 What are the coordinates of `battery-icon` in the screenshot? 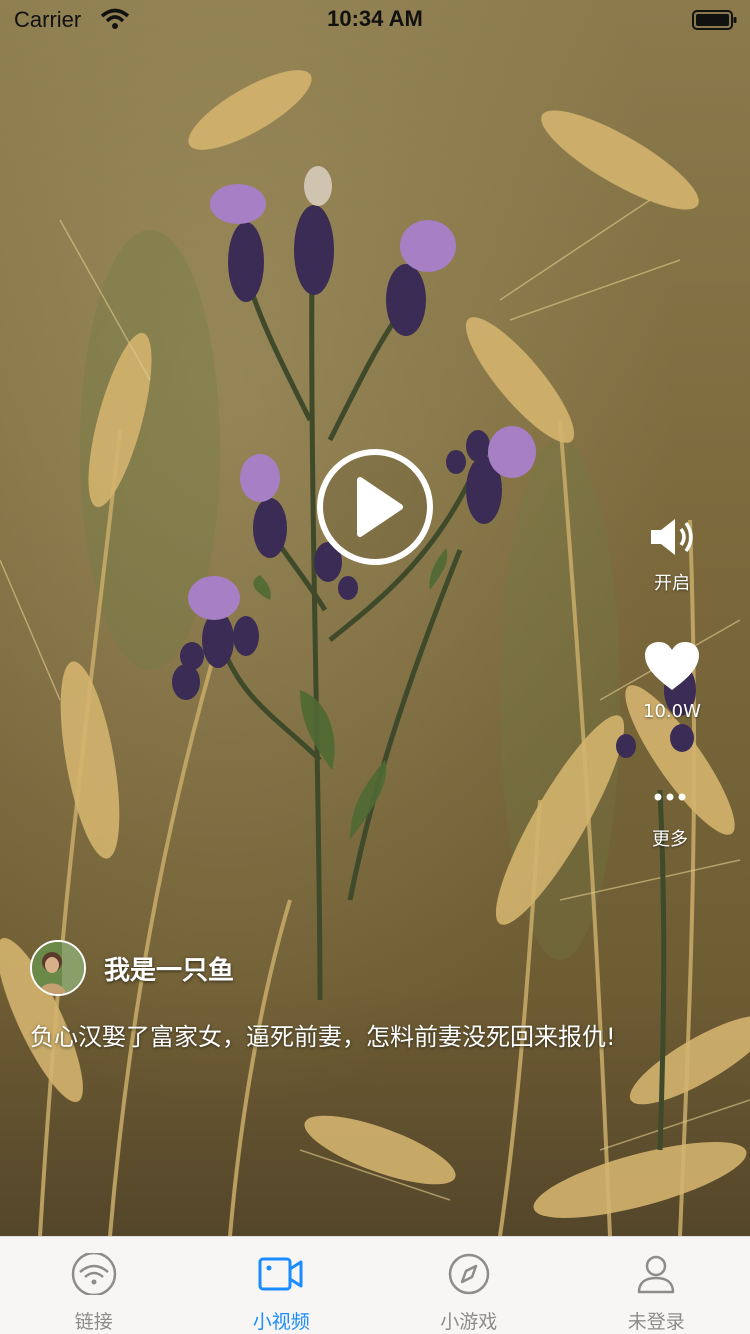 It's located at (714, 20).